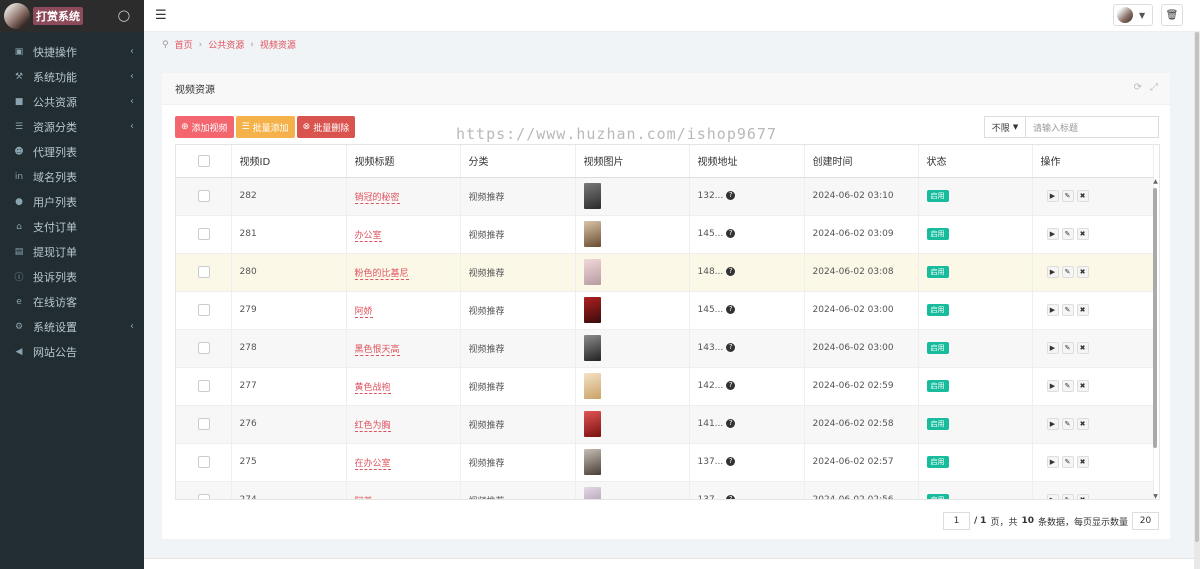  Describe the element at coordinates (1155, 496) in the screenshot. I see `scroll-down-icon: ▼` at that location.